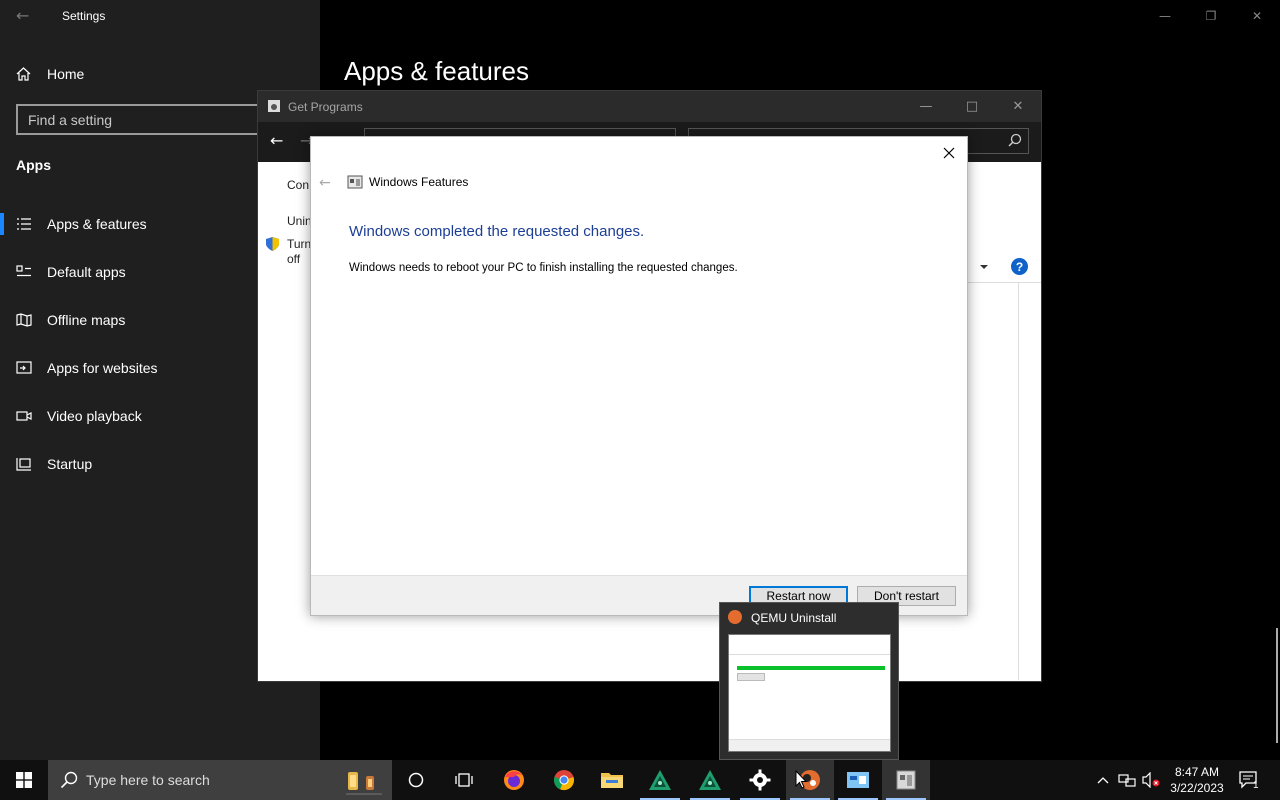 This screenshot has height=800, width=1280. What do you see at coordinates (299, 244) in the screenshot?
I see `turn-features-link: Turn` at bounding box center [299, 244].